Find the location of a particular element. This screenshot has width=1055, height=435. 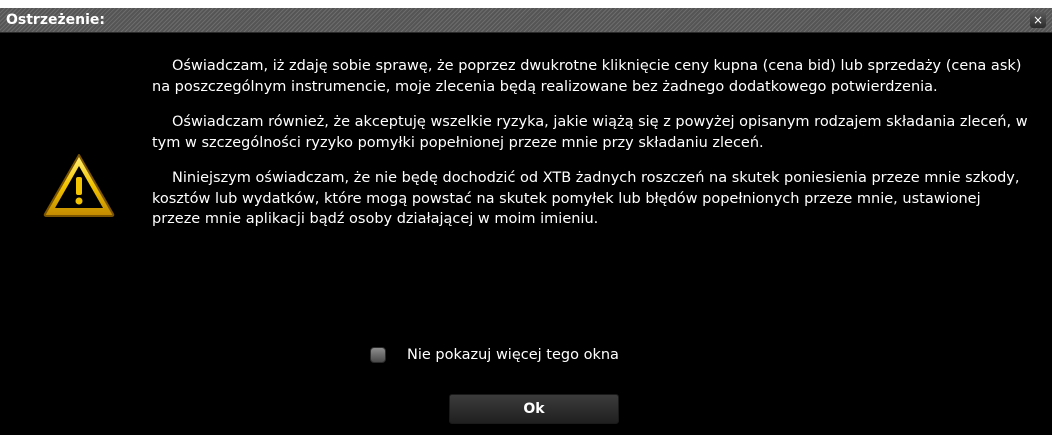

dialog-titlebar: Ostrzeżenie: × is located at coordinates (526, 20).